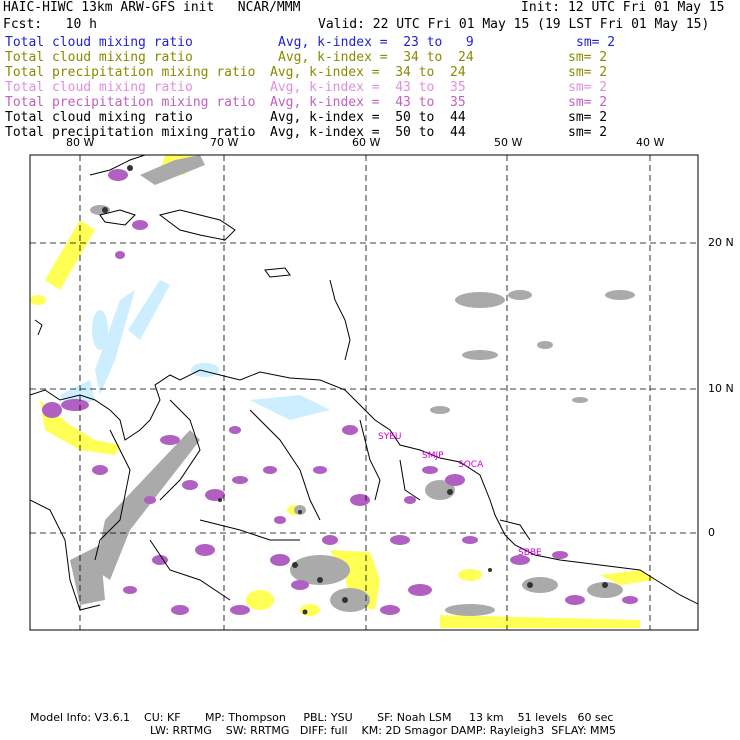 The image size is (740, 740). I want to click on lat-label-0: 0, so click(711, 532).